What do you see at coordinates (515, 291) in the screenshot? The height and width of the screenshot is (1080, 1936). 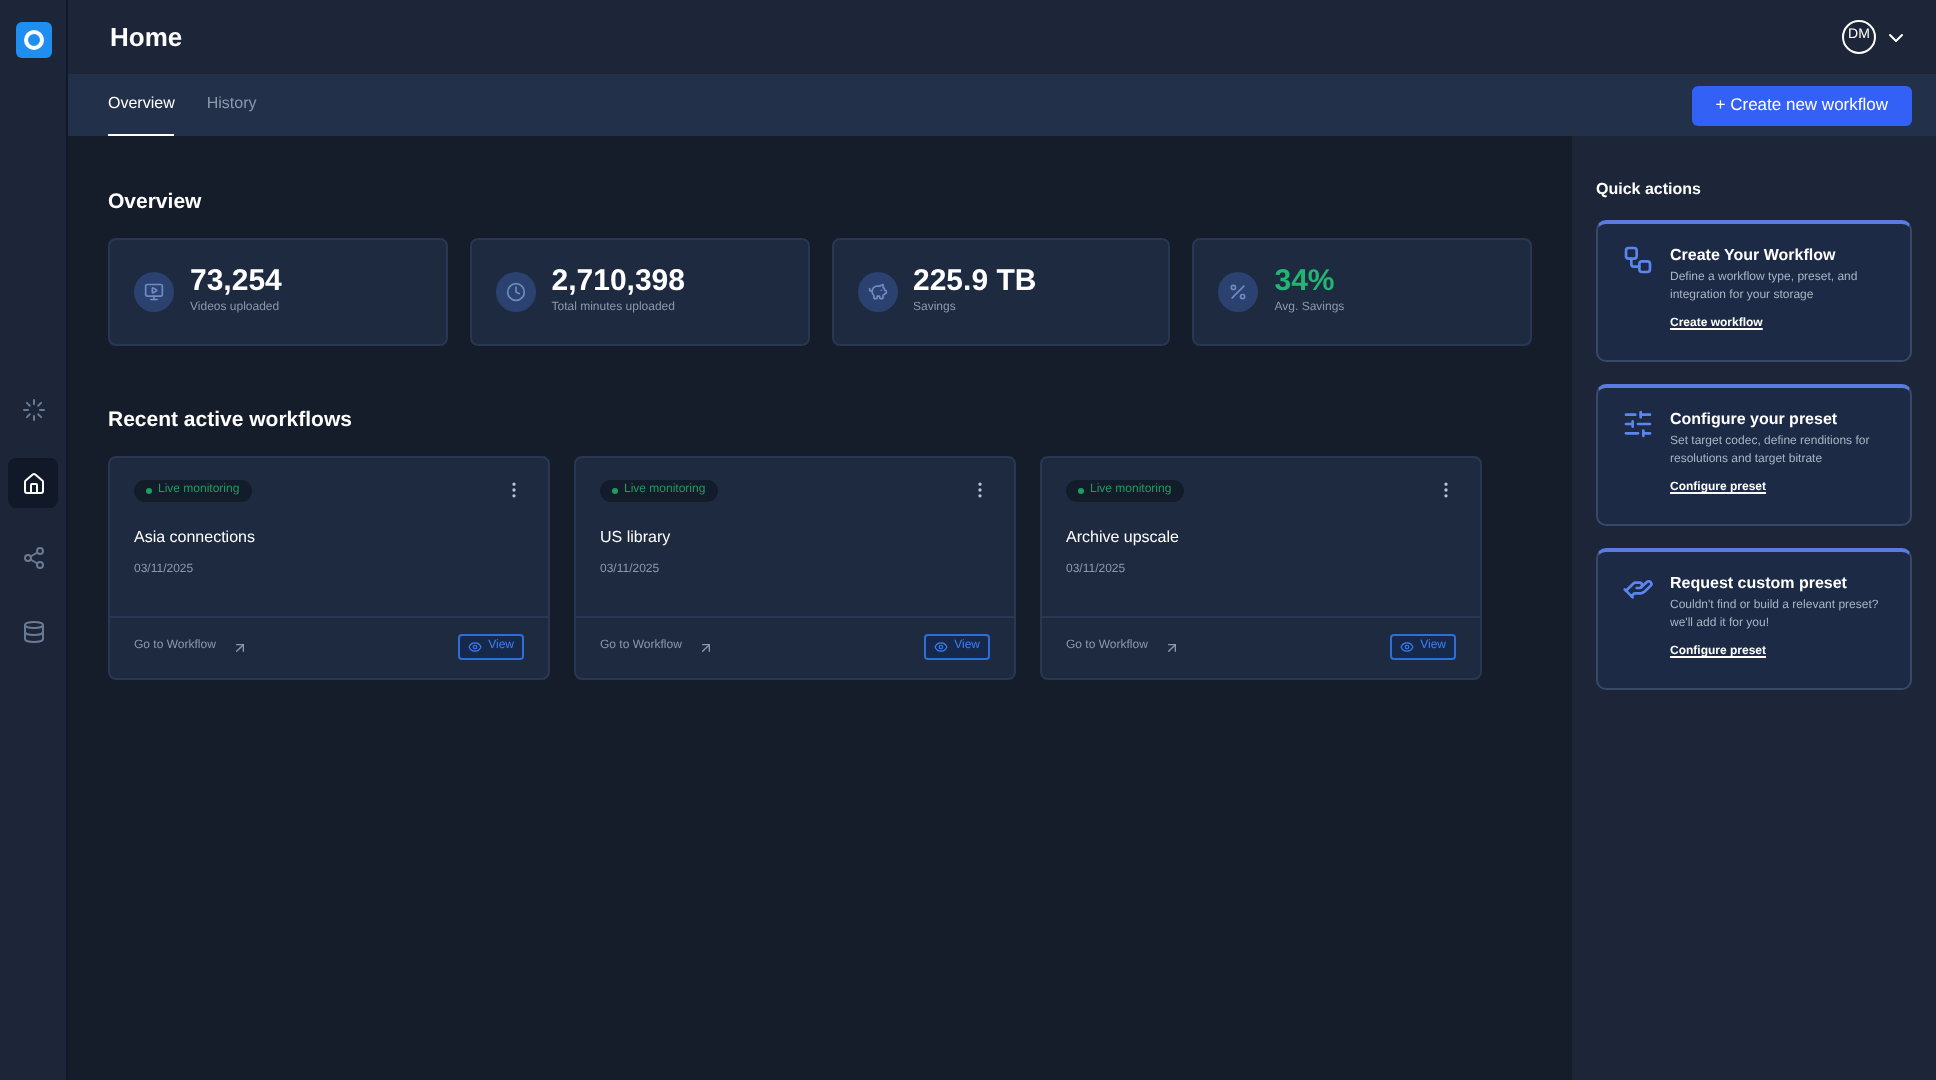 I see `clock-icon` at bounding box center [515, 291].